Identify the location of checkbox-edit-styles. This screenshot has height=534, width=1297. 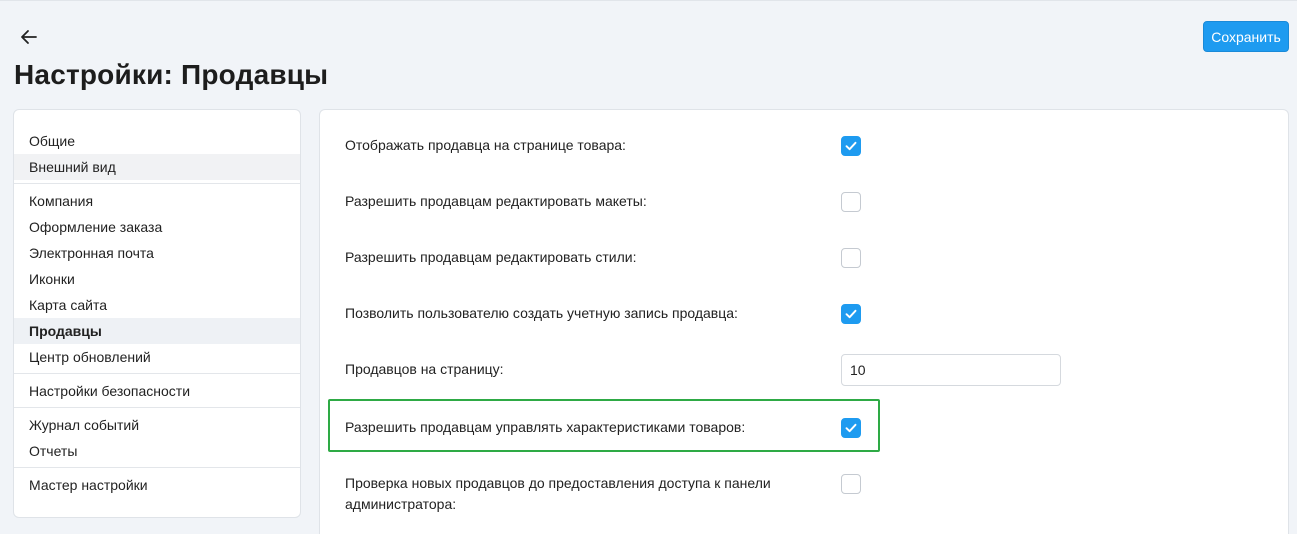
(851, 258).